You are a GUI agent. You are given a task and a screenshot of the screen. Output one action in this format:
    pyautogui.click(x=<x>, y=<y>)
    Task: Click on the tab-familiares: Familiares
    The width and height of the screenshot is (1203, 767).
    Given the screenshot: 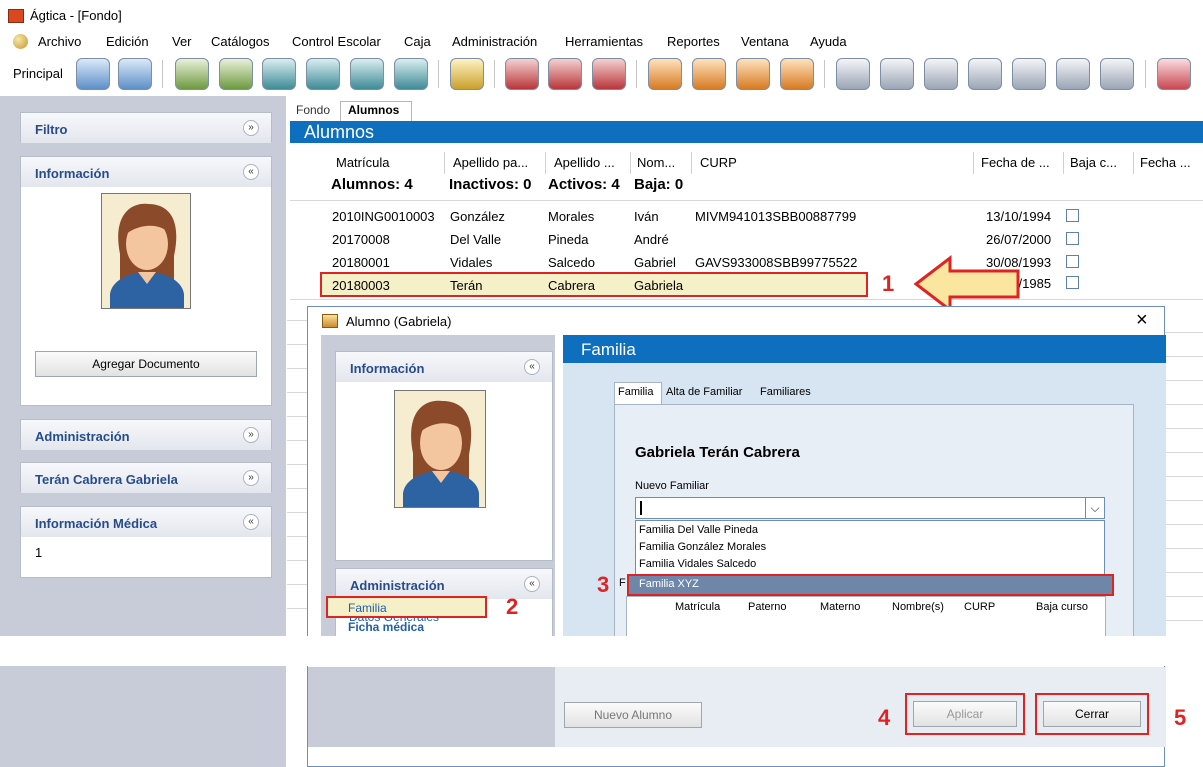 What is the action you would take?
    pyautogui.click(x=785, y=392)
    